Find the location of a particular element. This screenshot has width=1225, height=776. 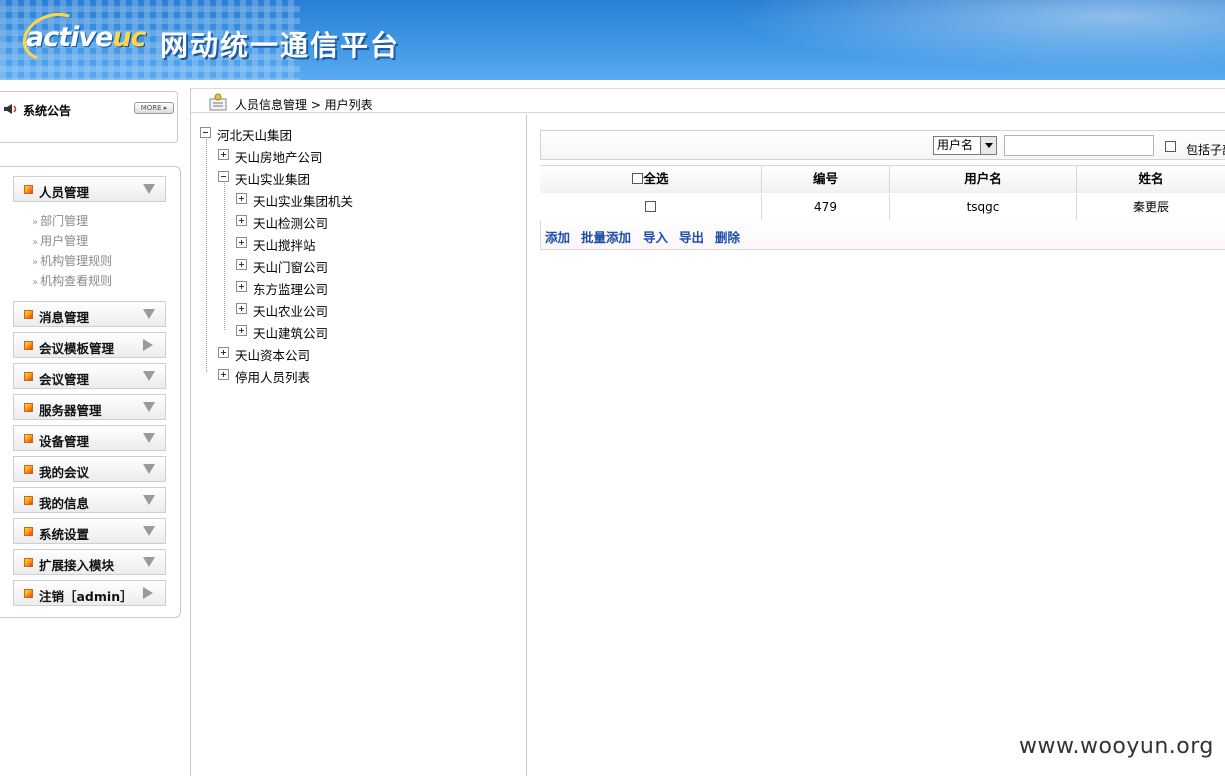

menu-item-label: 人员管理 is located at coordinates (64, 192).